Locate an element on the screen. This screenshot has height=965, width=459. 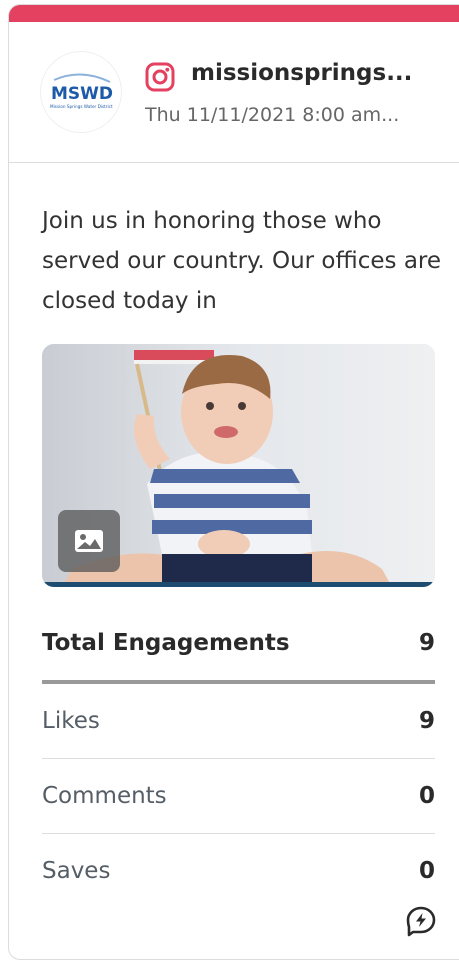
svg-text: MSWD is located at coordinates (82, 94).